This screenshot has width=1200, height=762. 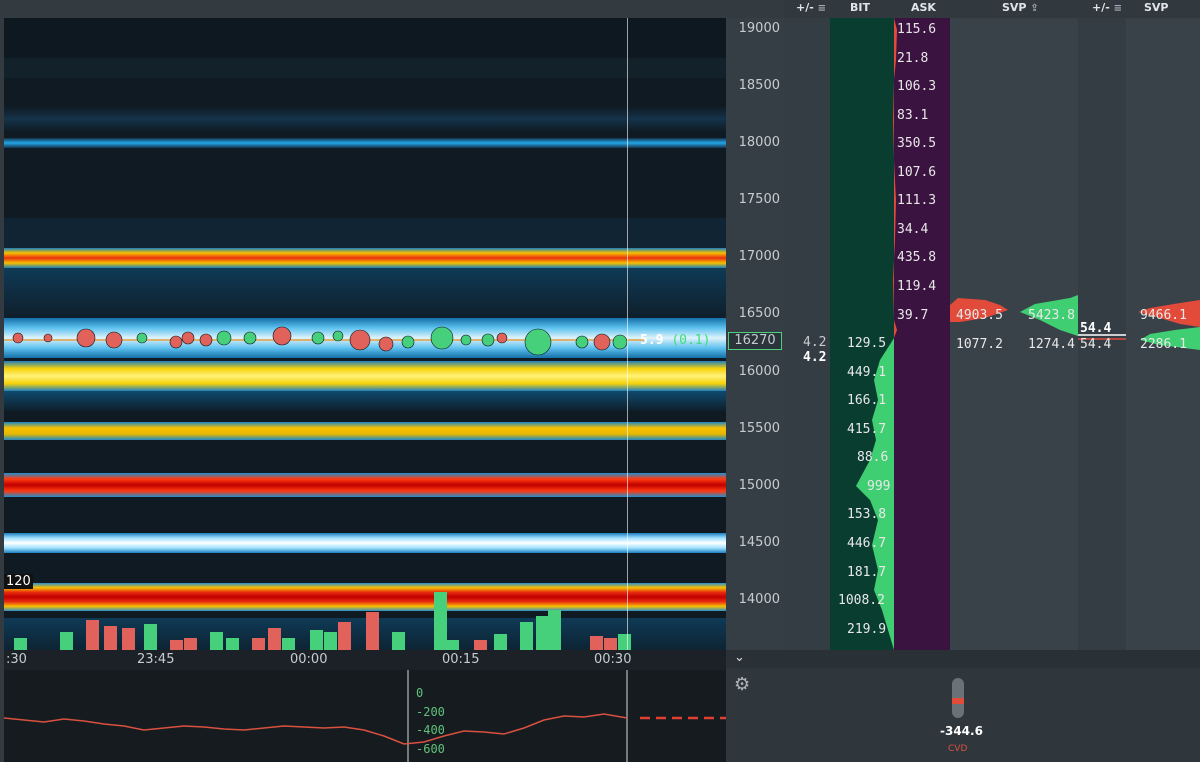 I want to click on ask-value: 435.8, so click(x=917, y=257).